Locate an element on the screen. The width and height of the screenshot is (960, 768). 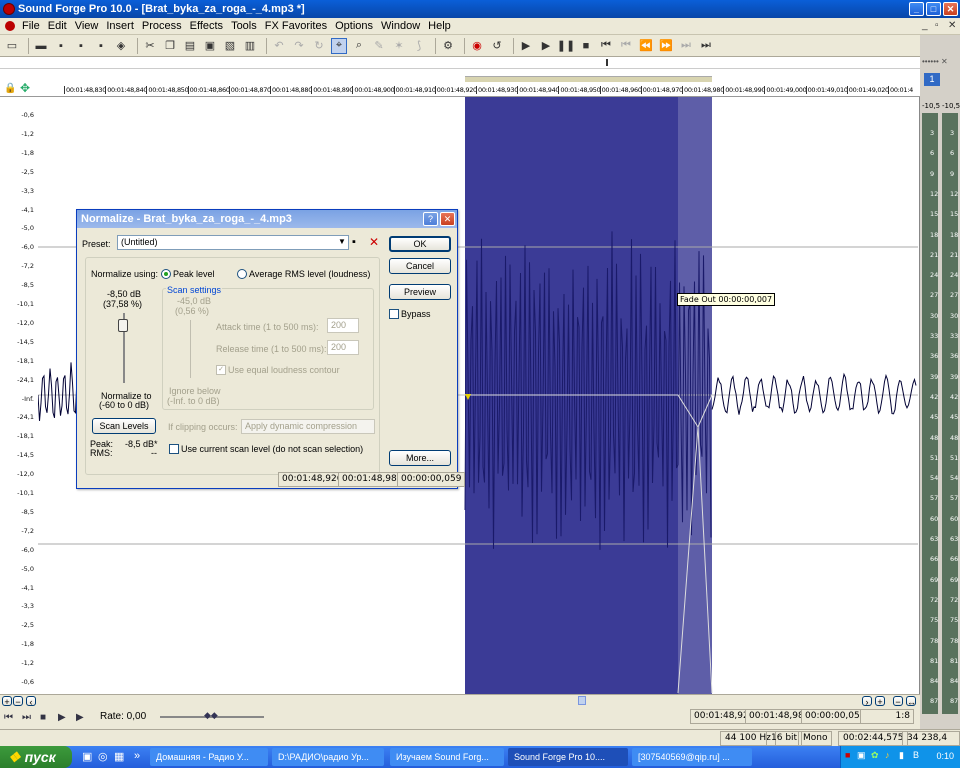
rate-slider-thumb: ◆◆ is located at coordinates (211, 715).